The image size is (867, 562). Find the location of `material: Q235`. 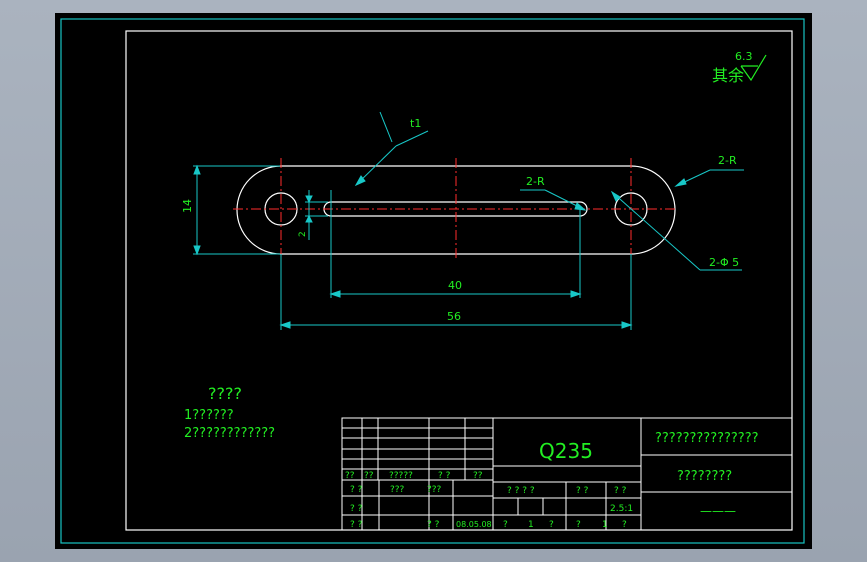

material: Q235 is located at coordinates (566, 451).